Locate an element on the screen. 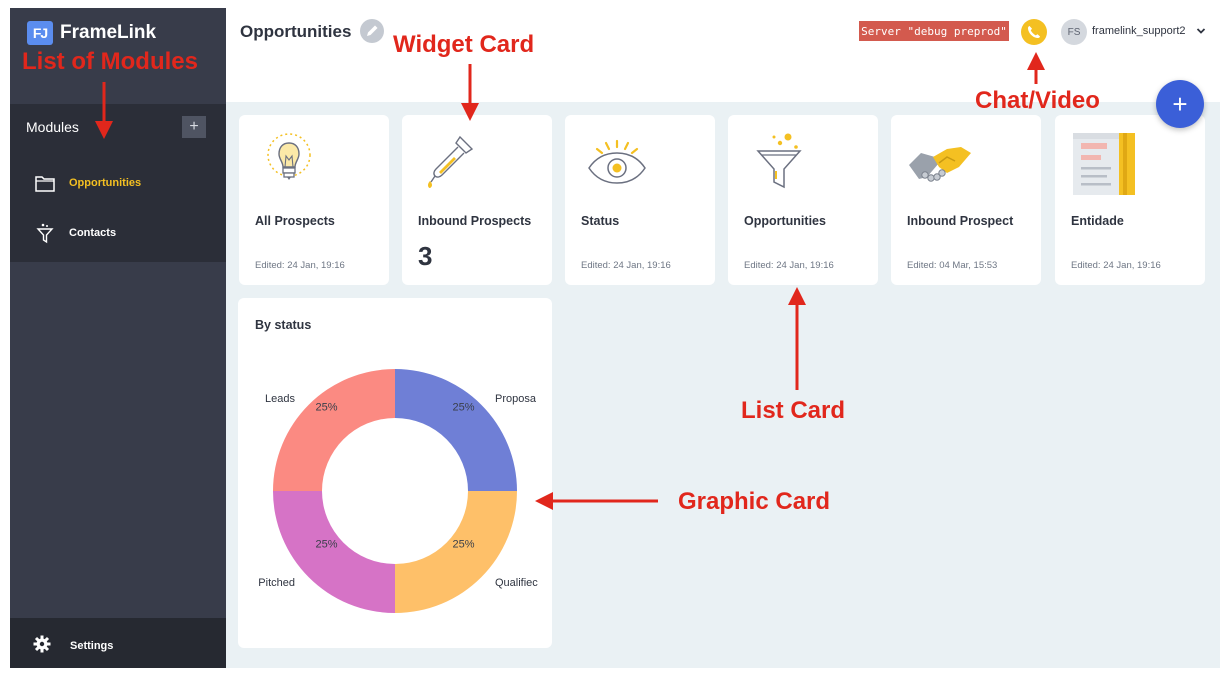  card-status: Status Edited: 24 Jan, 19:16 is located at coordinates (640, 200).